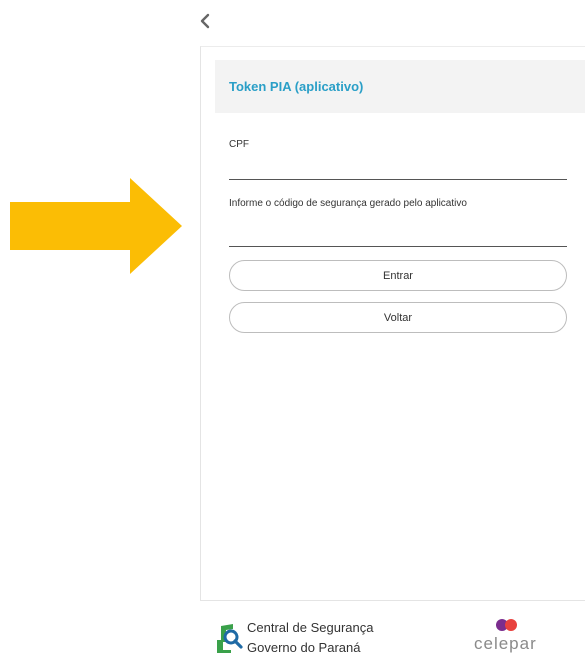 The image size is (585, 653). I want to click on panel-title: Token PIA (aplicativo), so click(296, 86).